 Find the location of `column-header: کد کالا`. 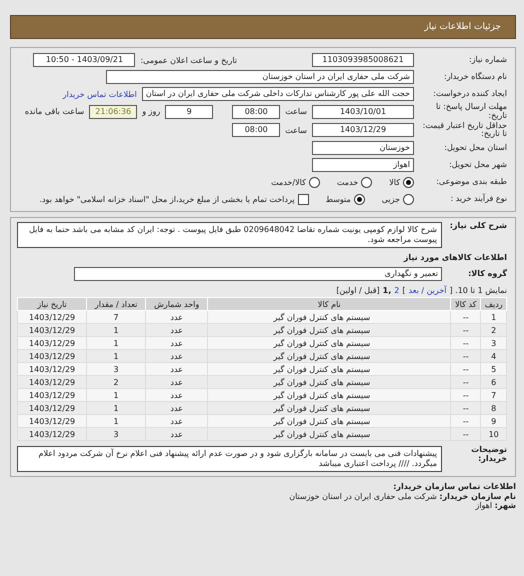

column-header: کد کالا is located at coordinates (465, 304).